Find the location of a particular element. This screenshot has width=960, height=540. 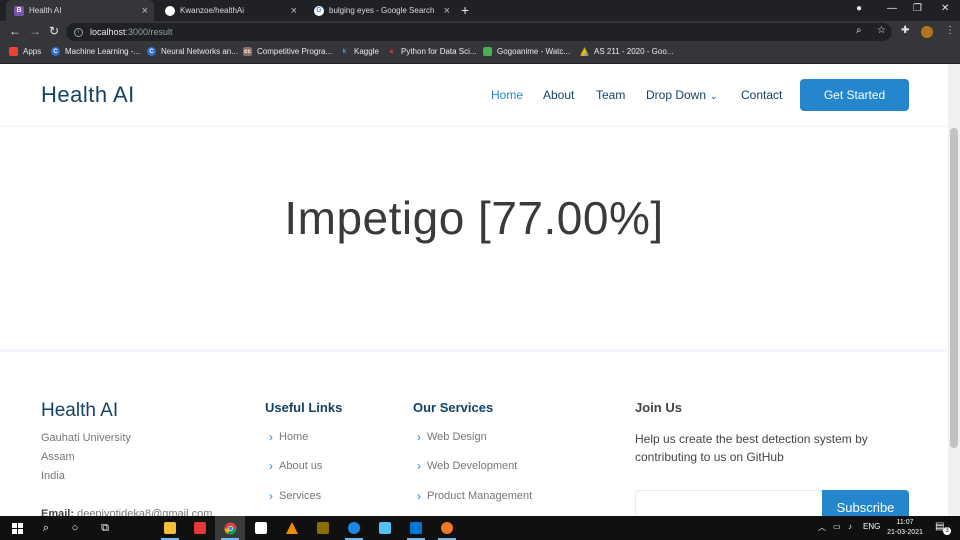

subscribe-email-input is located at coordinates (729, 503).